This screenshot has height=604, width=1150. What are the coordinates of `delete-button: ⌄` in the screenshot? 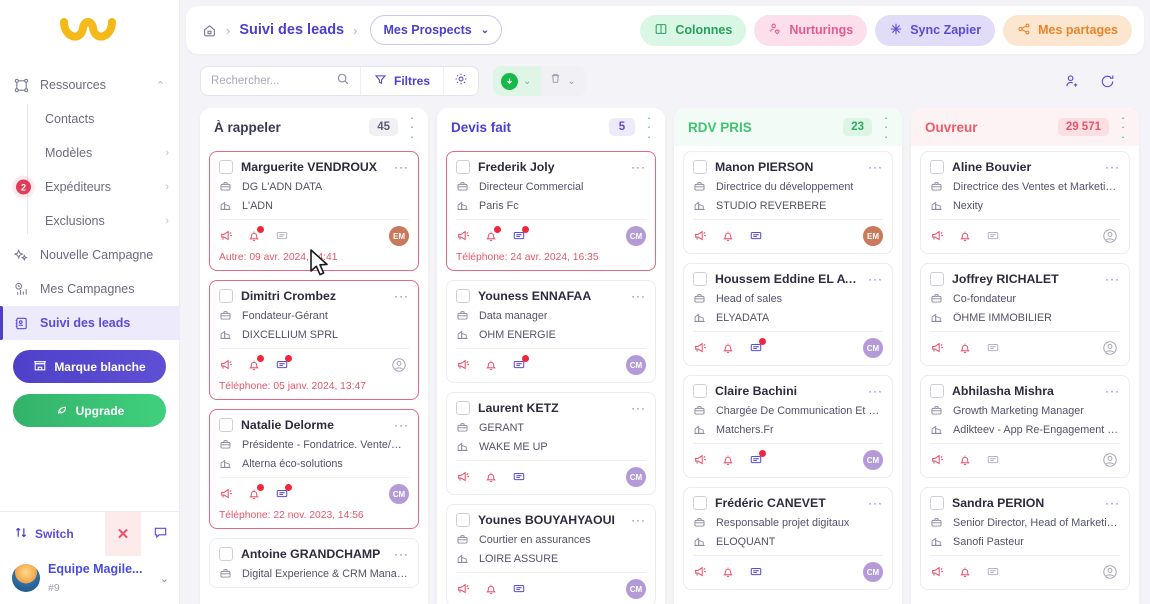 It's located at (563, 81).